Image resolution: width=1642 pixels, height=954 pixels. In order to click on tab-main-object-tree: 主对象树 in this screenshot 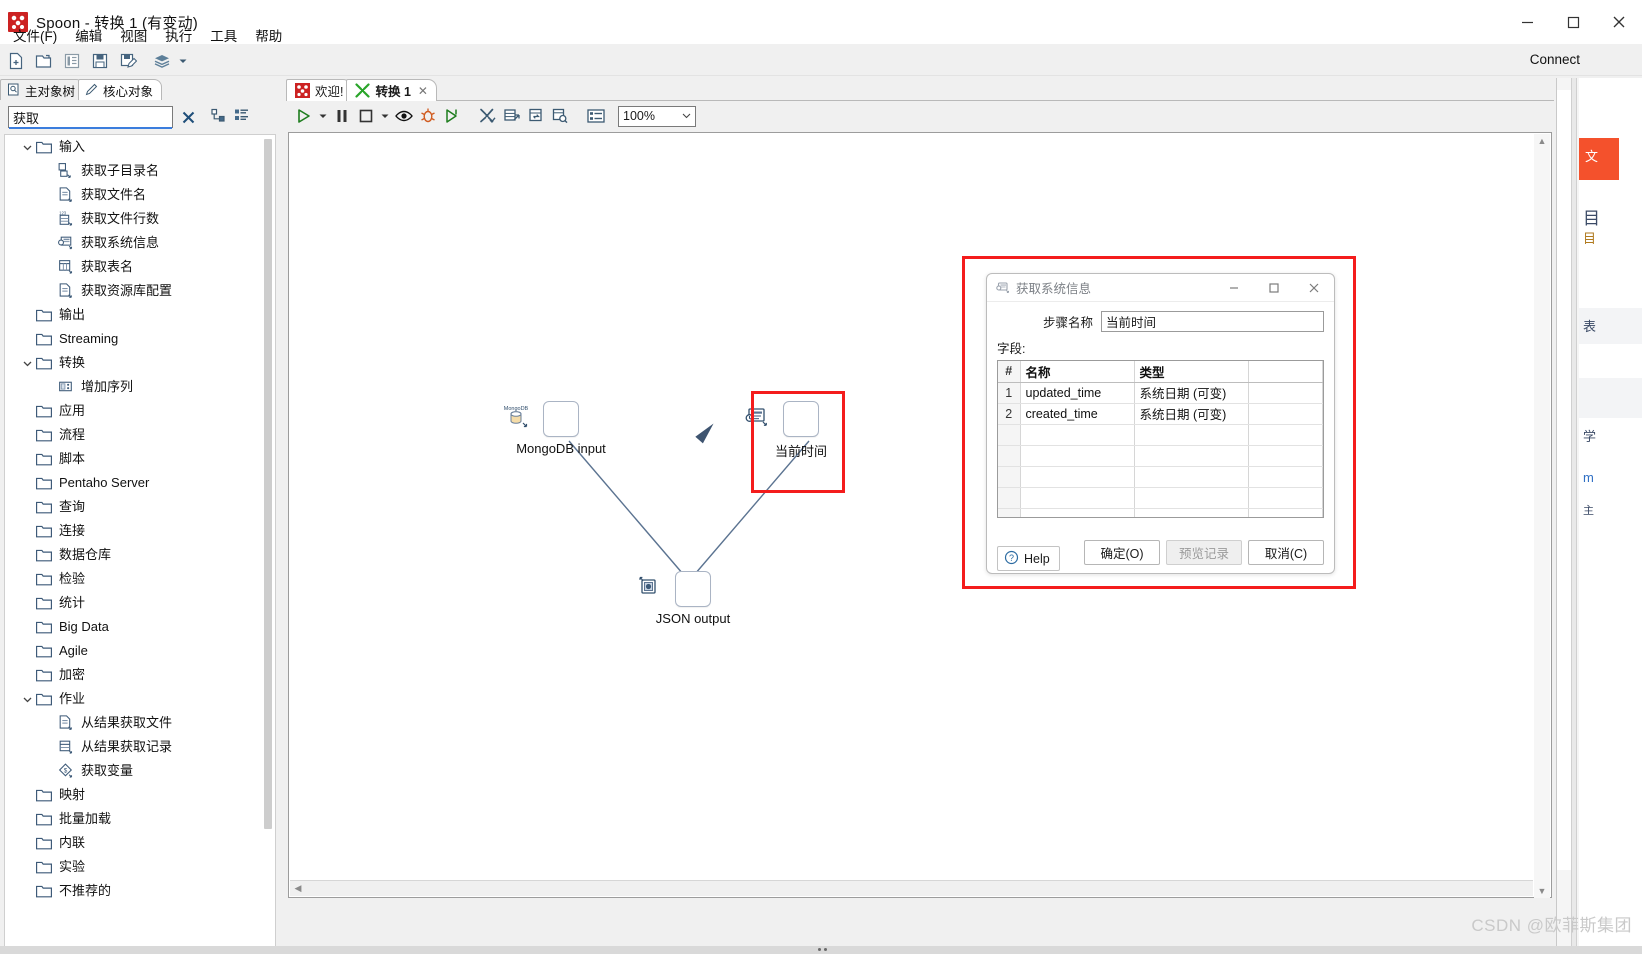, I will do `click(42, 89)`.